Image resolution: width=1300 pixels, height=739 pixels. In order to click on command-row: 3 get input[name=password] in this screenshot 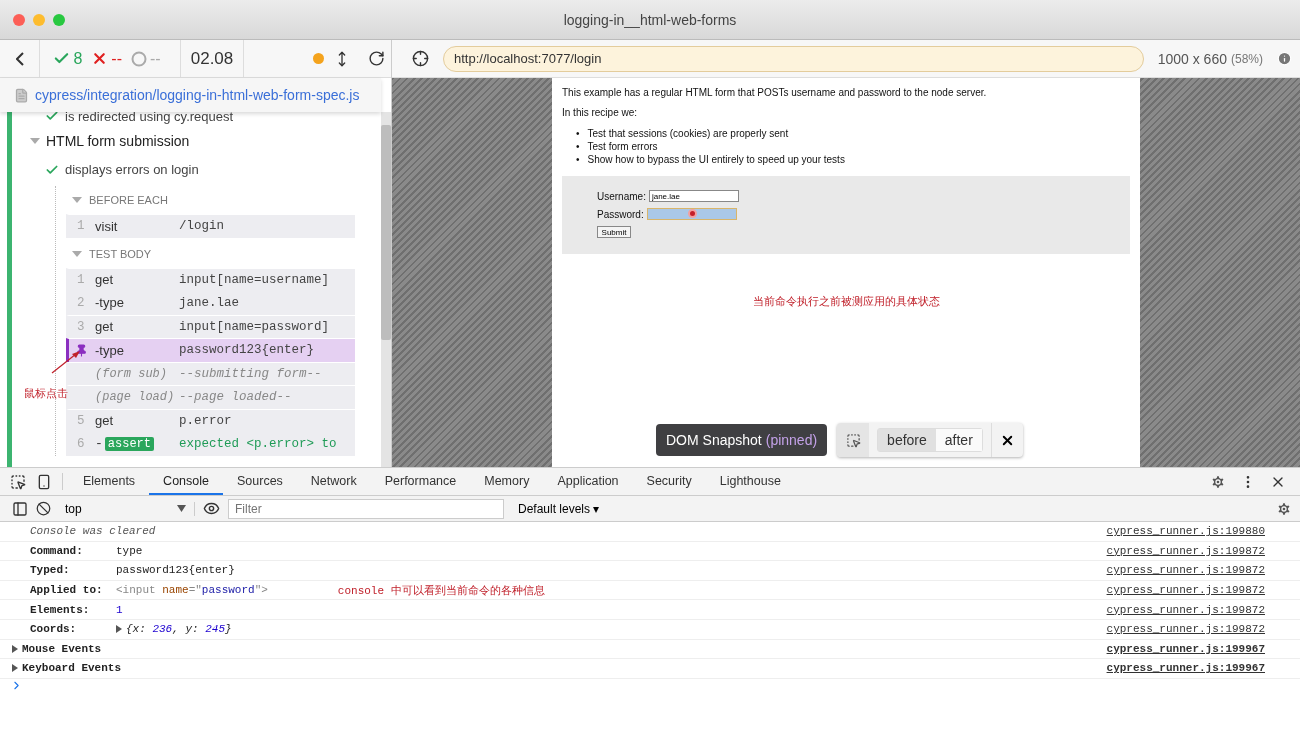, I will do `click(210, 326)`.